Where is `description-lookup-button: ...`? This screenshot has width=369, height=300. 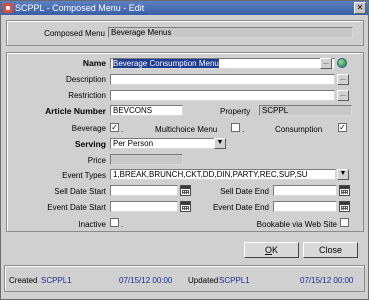 description-lookup-button: ... is located at coordinates (343, 79).